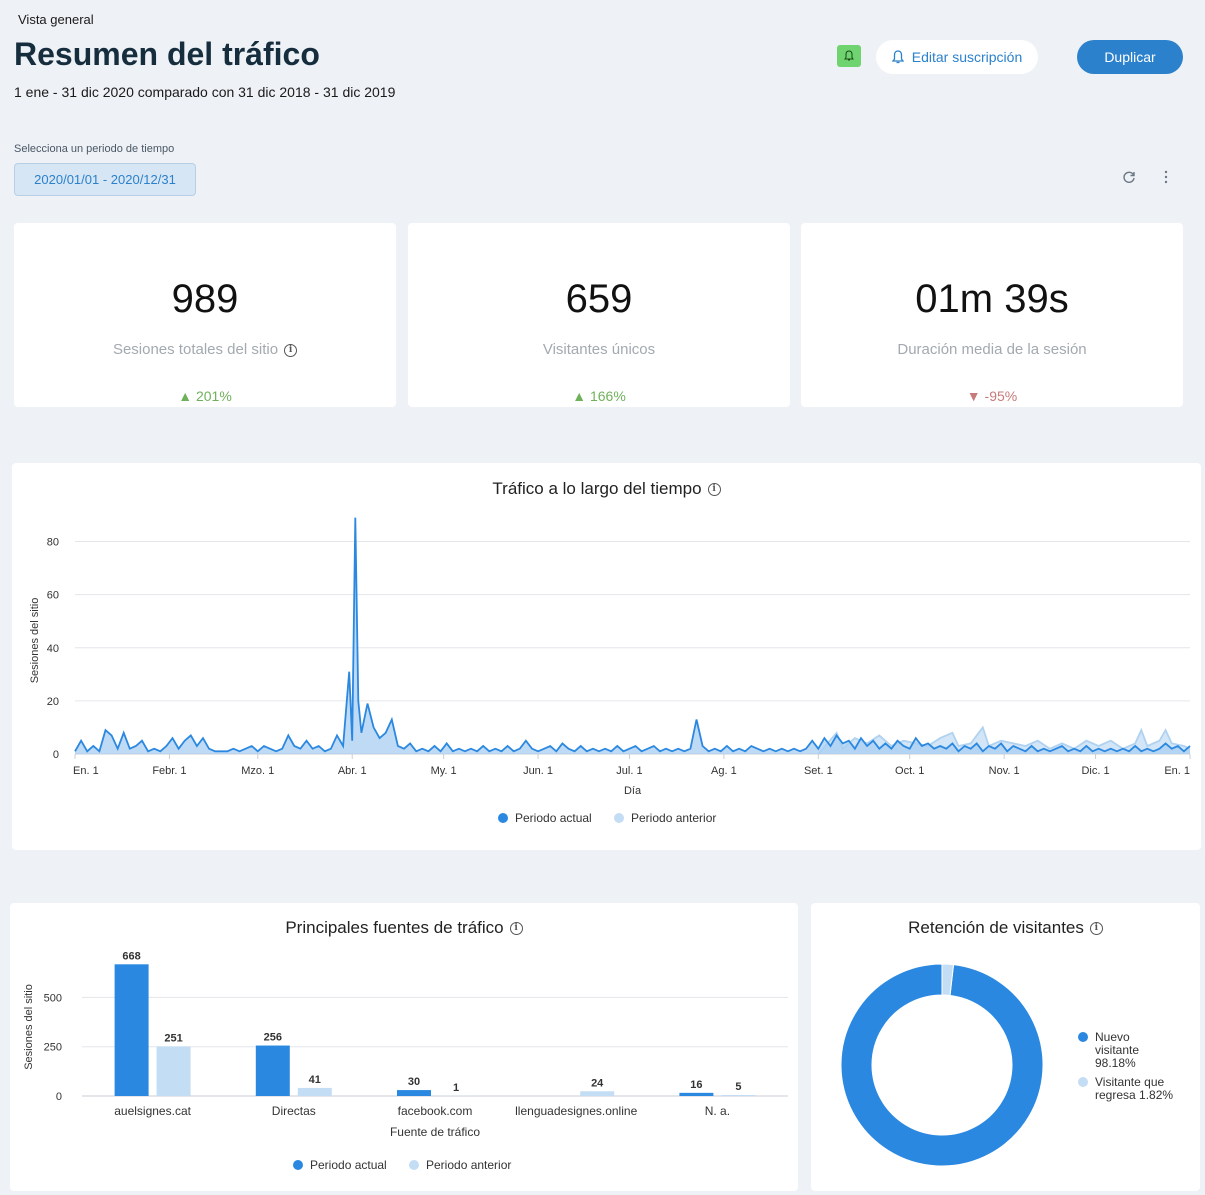  What do you see at coordinates (599, 299) in the screenshot?
I see `kpi-value: 659` at bounding box center [599, 299].